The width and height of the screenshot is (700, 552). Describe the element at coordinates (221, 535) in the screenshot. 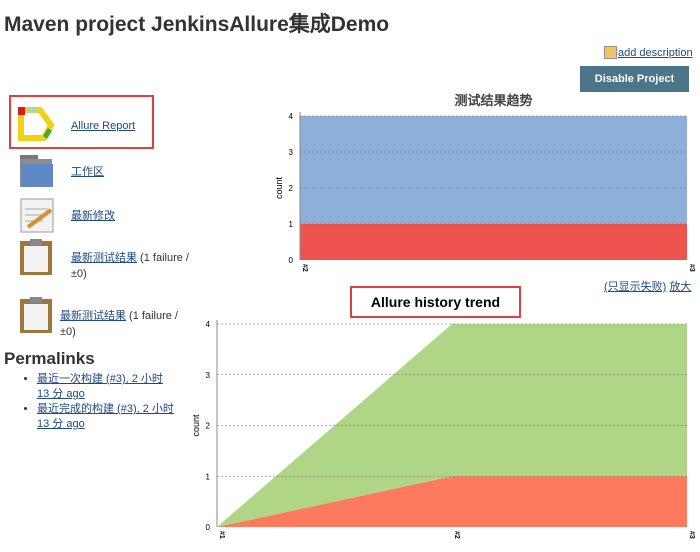

I see `x-tick-label: #1` at that location.